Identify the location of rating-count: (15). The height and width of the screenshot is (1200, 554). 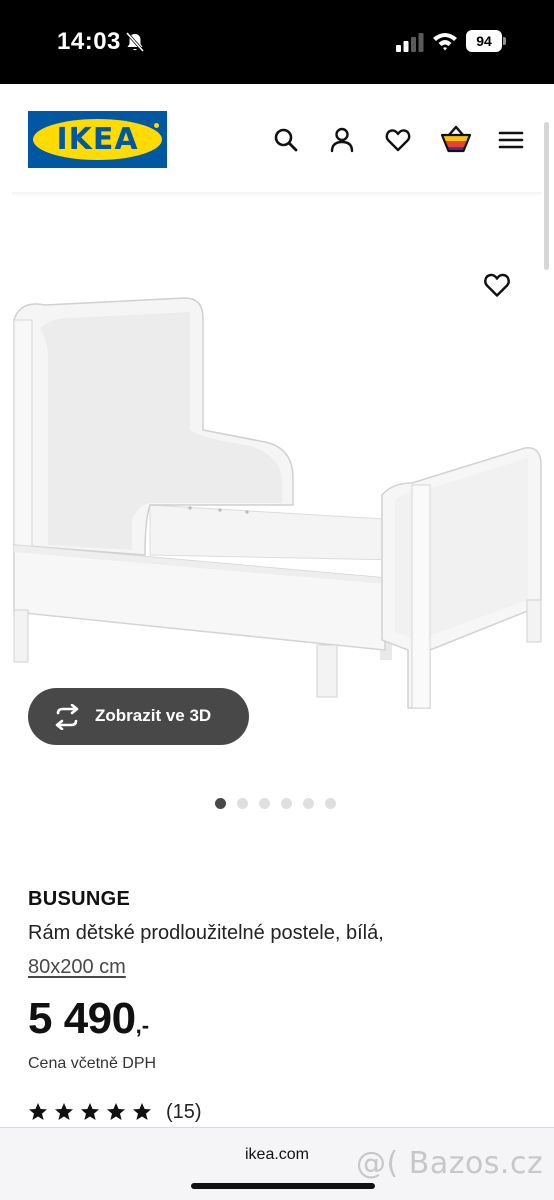
(184, 1111).